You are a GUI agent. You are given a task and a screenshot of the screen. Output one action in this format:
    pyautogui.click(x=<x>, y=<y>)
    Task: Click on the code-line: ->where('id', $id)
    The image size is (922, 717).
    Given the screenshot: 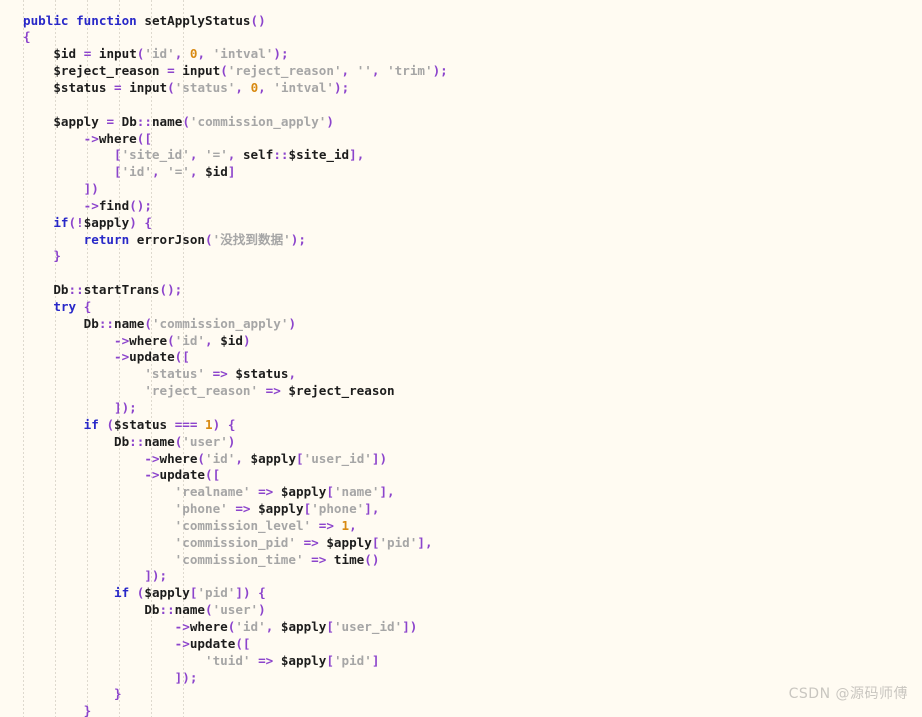 What is the action you would take?
    pyautogui.click(x=182, y=340)
    